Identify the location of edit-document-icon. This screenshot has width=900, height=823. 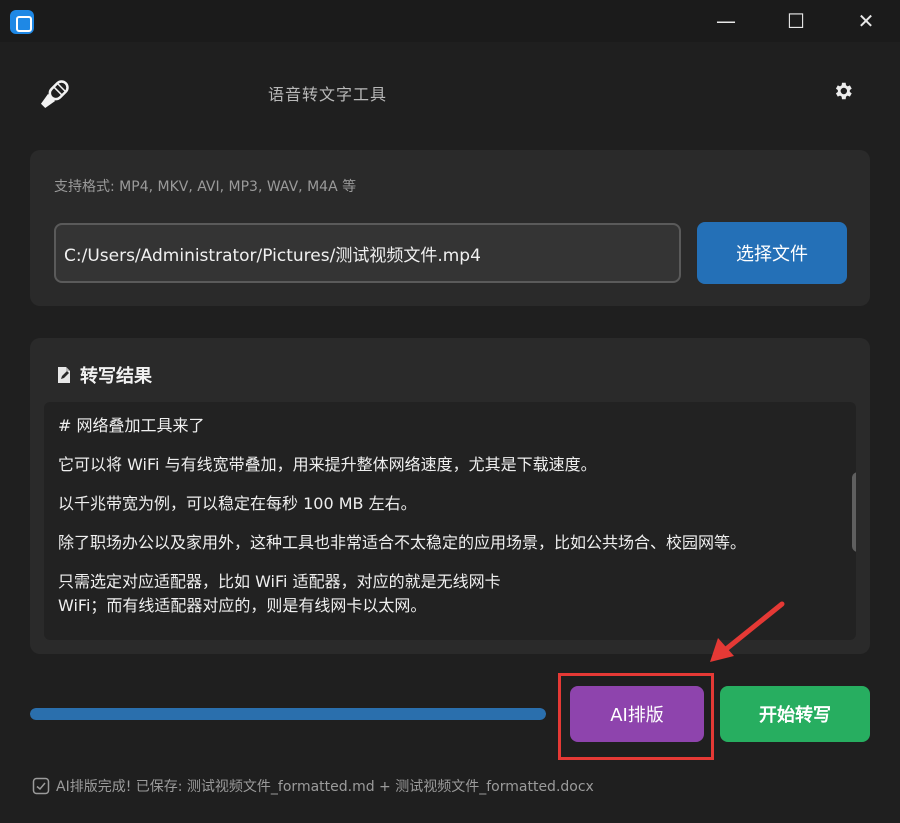
(64, 375).